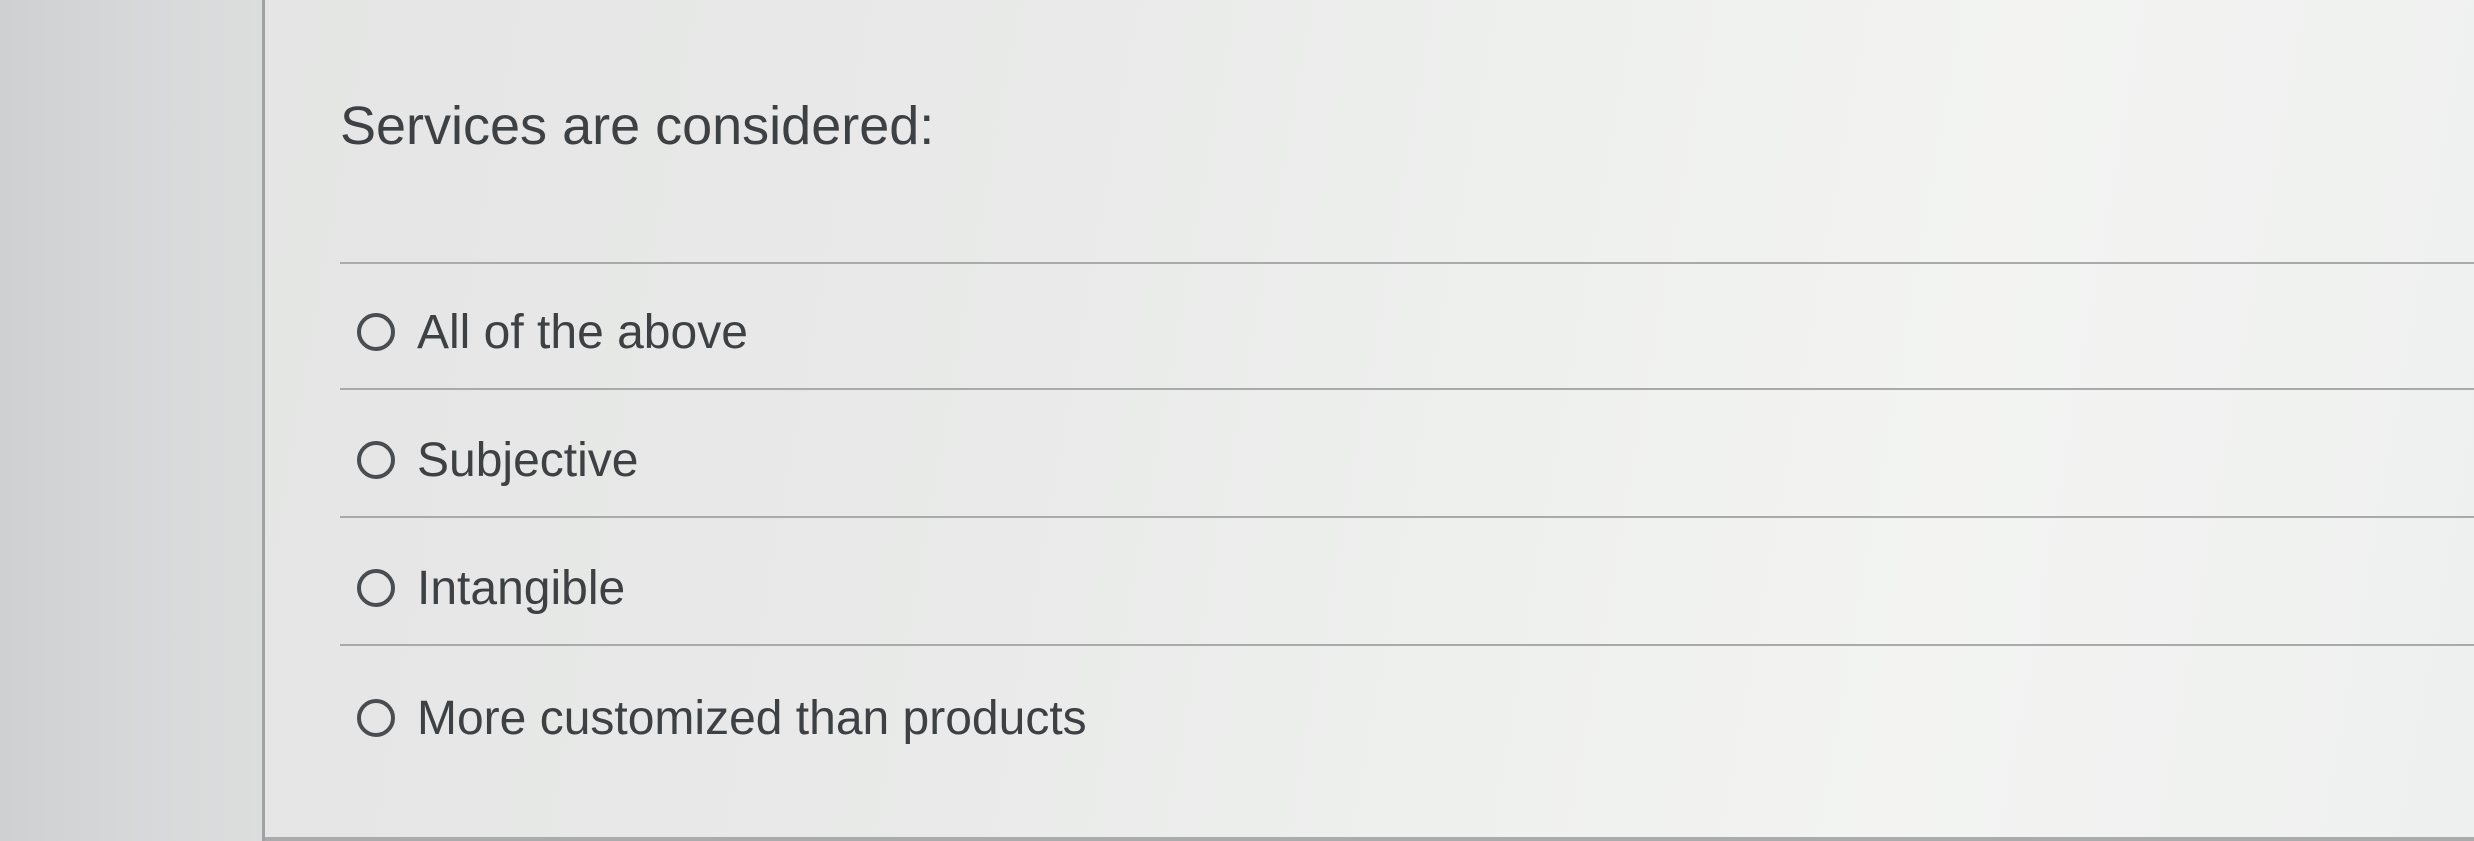  I want to click on option-label: All of the above, so click(582, 332).